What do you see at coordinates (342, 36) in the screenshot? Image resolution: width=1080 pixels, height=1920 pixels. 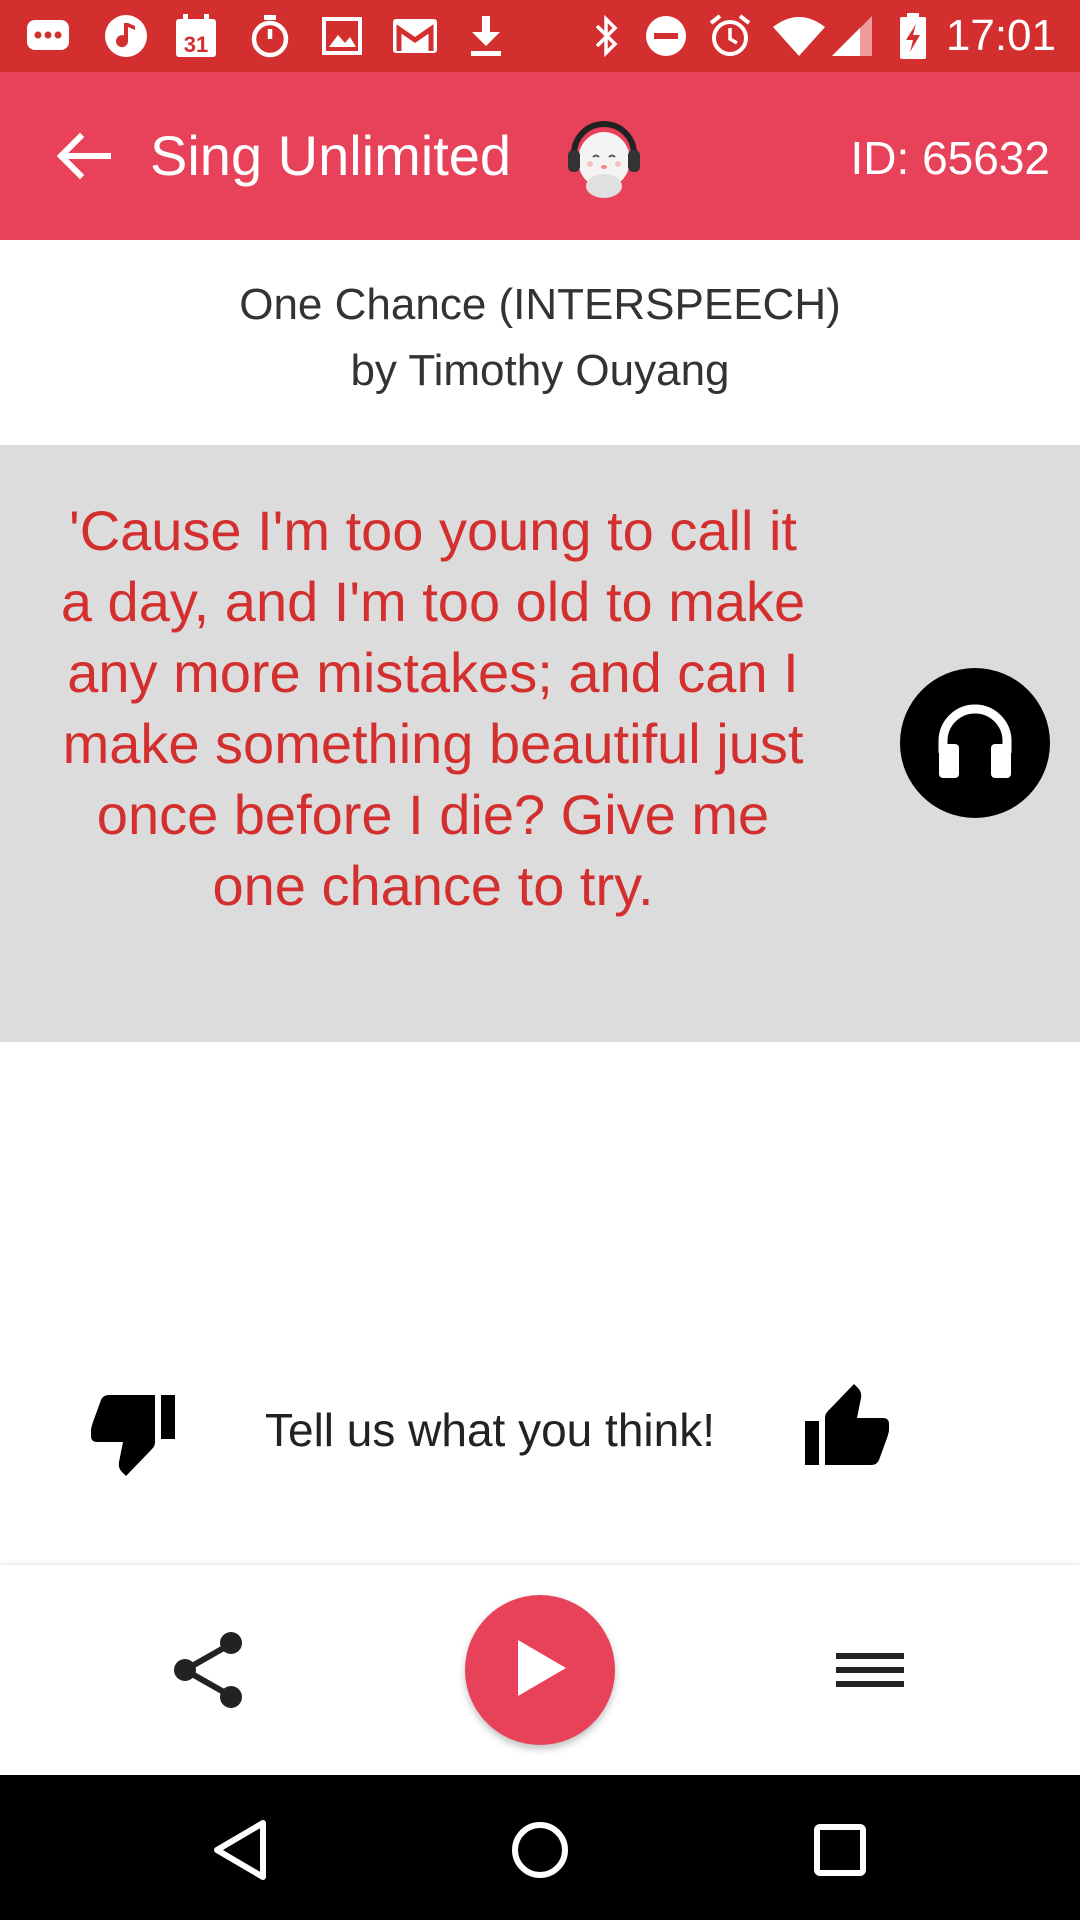 I see `image-icon` at bounding box center [342, 36].